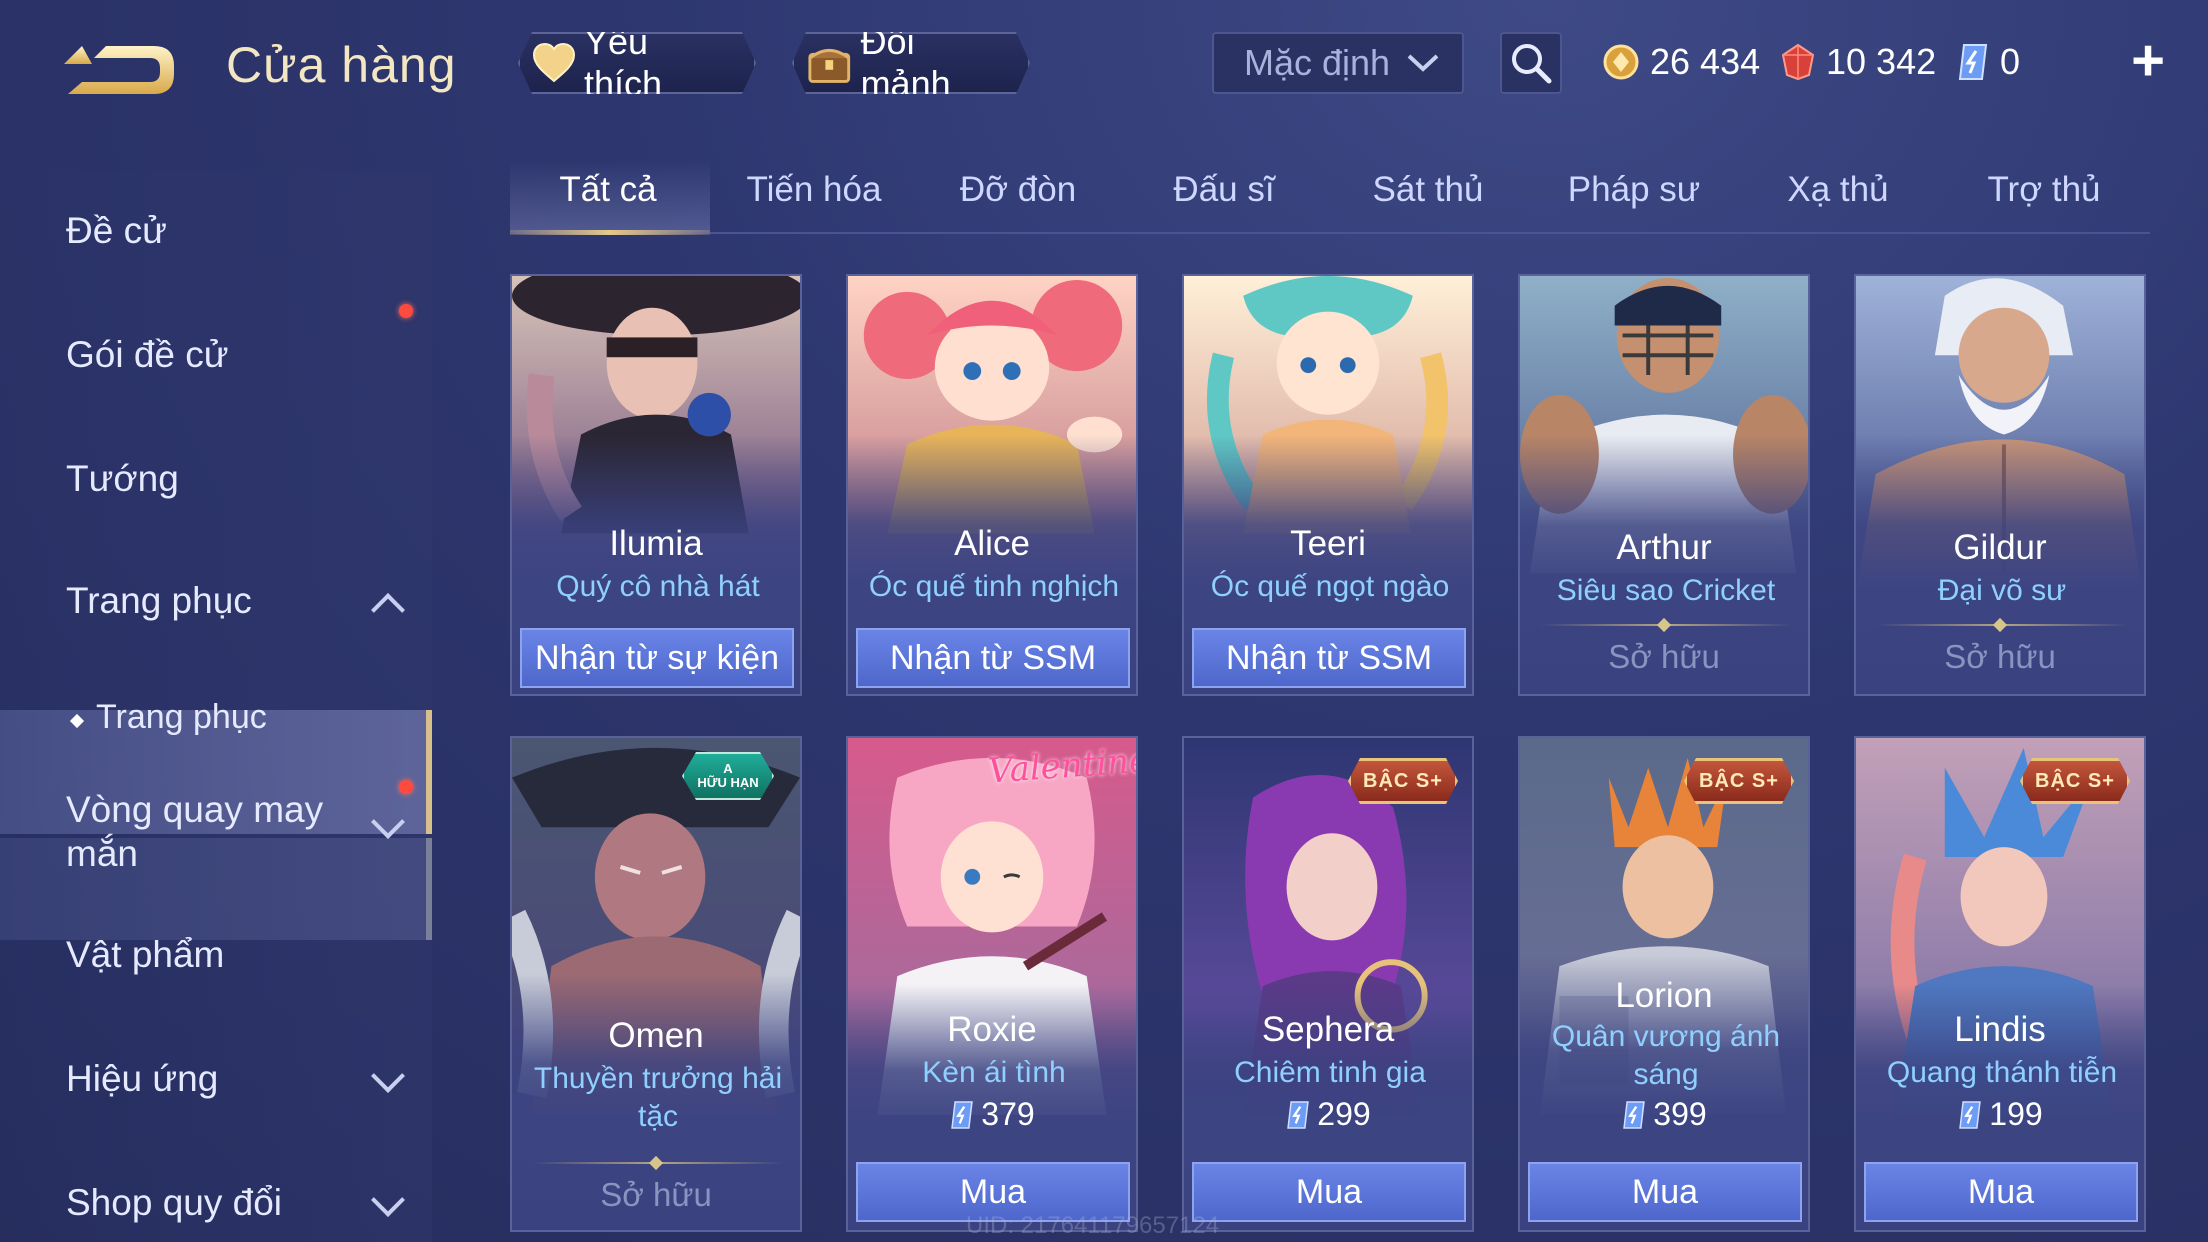 This screenshot has width=2208, height=1242. What do you see at coordinates (1093, 1225) in the screenshot?
I see `user-id: UID: 217641179657124` at bounding box center [1093, 1225].